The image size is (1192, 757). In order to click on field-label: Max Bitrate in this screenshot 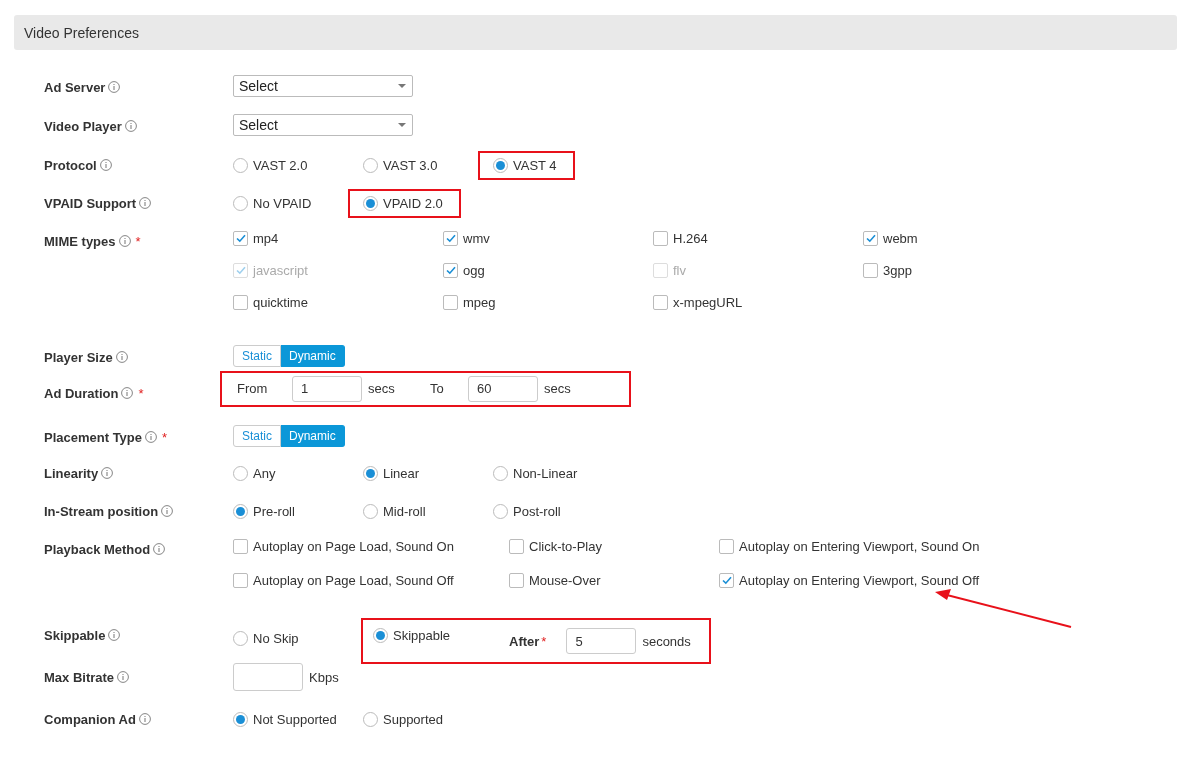, I will do `click(79, 677)`.